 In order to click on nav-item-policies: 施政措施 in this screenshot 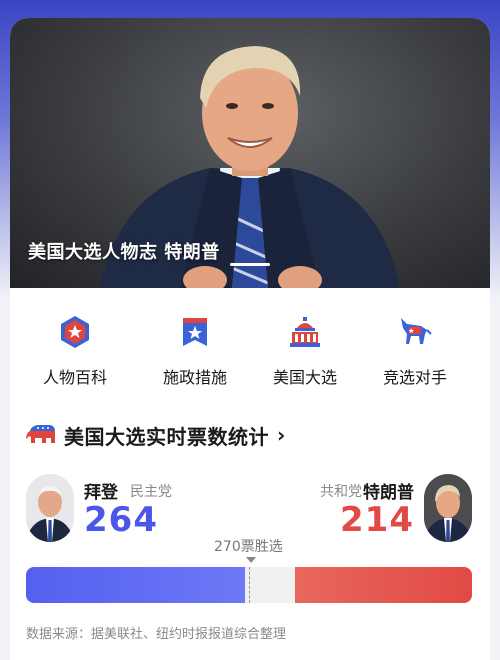, I will do `click(195, 351)`.